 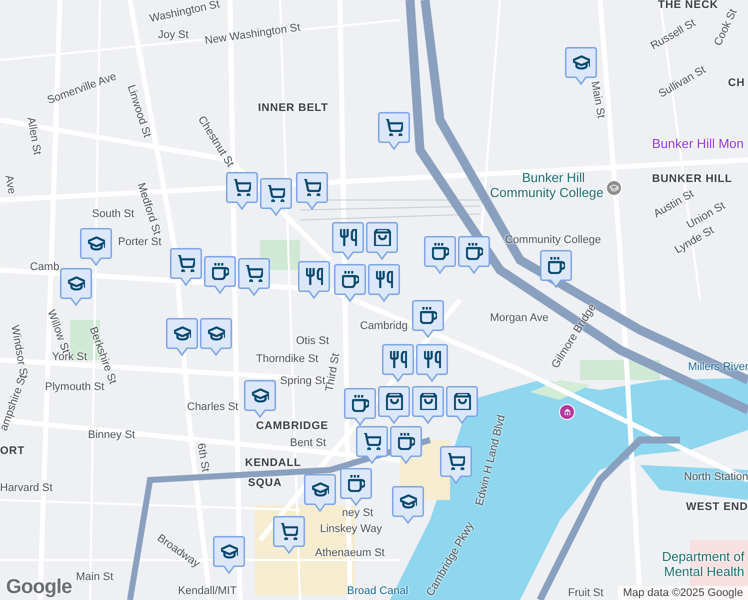 What do you see at coordinates (184, 12) in the screenshot?
I see `map-label: Washington St` at bounding box center [184, 12].